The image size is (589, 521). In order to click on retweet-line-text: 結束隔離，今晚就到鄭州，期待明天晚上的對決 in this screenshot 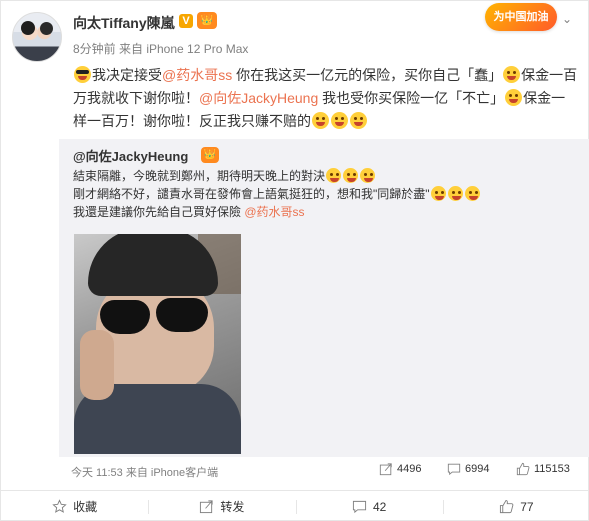, I will do `click(199, 176)`.